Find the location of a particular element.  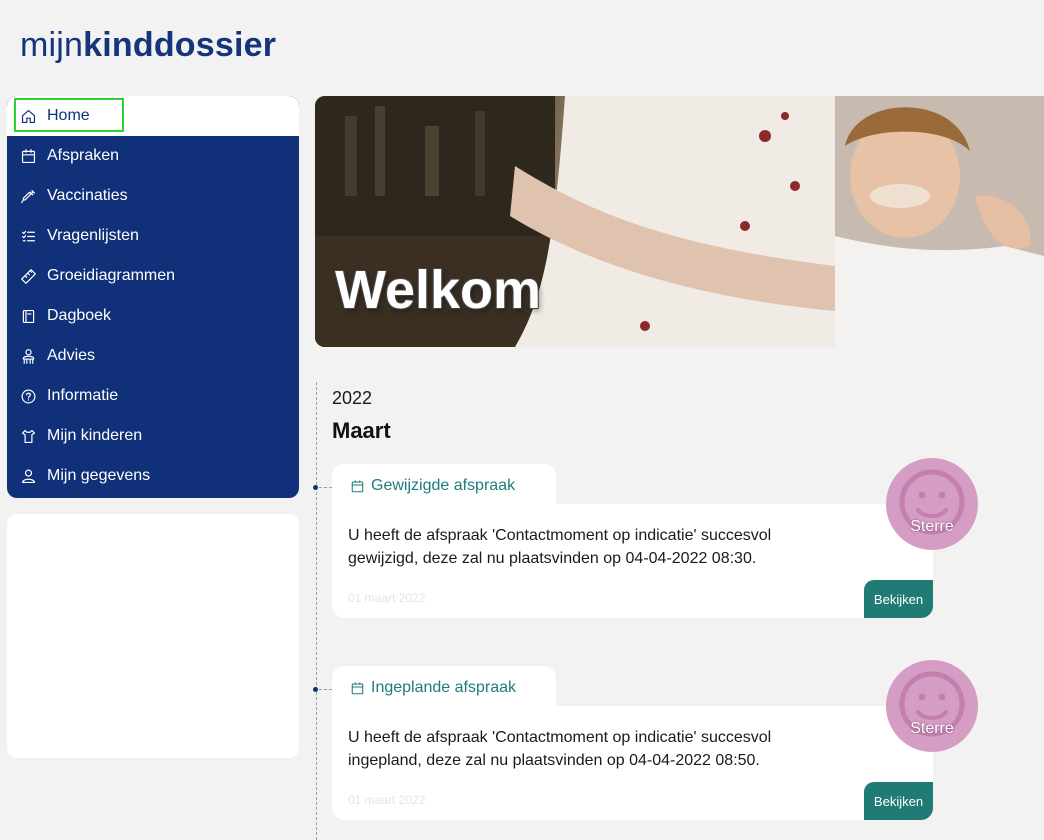

timeline-year: 2022 is located at coordinates (352, 398).